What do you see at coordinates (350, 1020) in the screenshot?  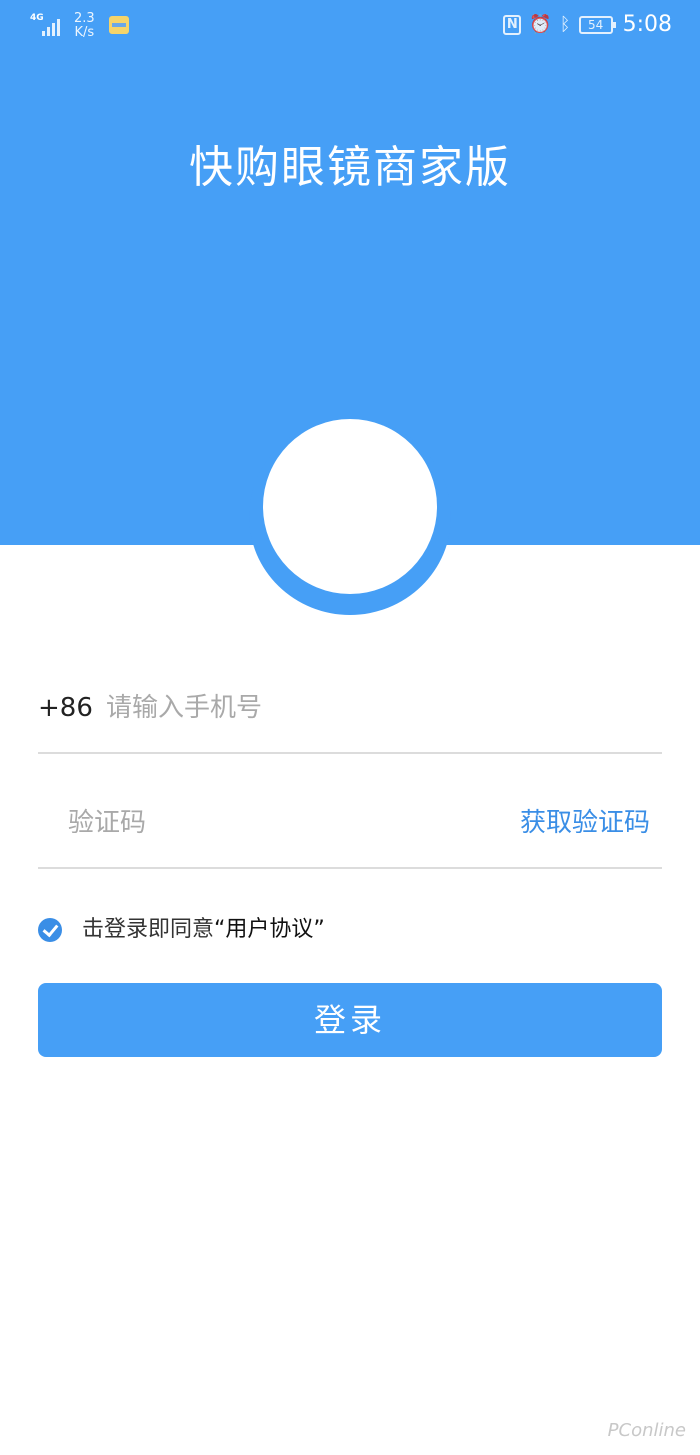 I see `login-button: 登录` at bounding box center [350, 1020].